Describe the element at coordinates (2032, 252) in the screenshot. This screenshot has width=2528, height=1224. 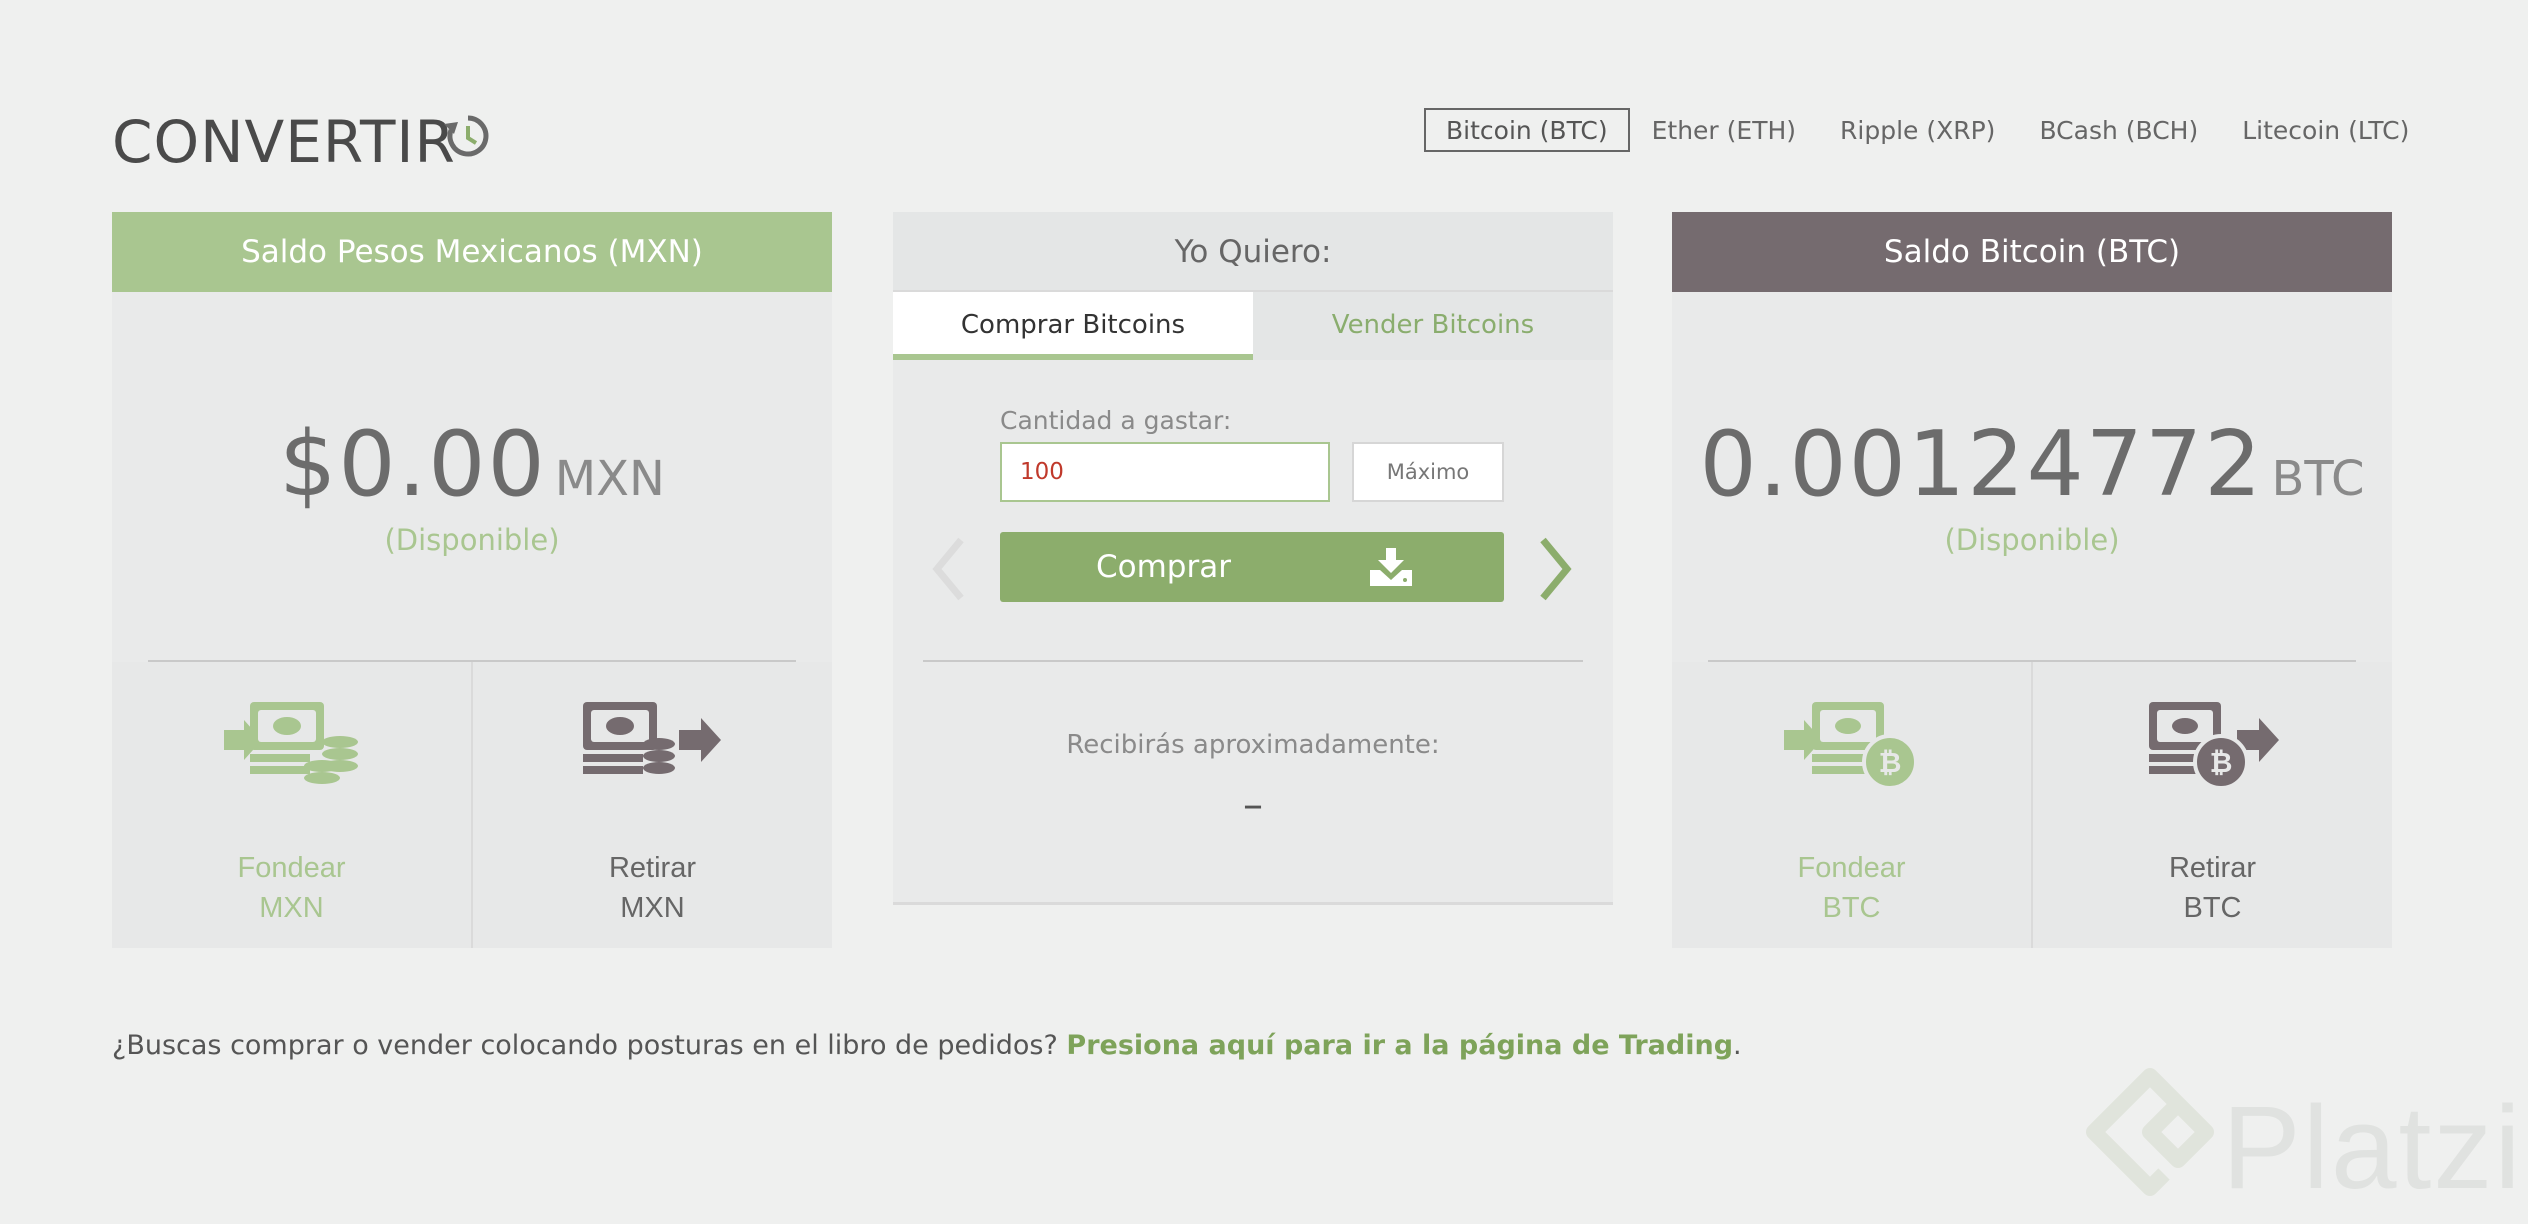
I see `btc-panel-title: Saldo Bitcoin (BTC)` at that location.